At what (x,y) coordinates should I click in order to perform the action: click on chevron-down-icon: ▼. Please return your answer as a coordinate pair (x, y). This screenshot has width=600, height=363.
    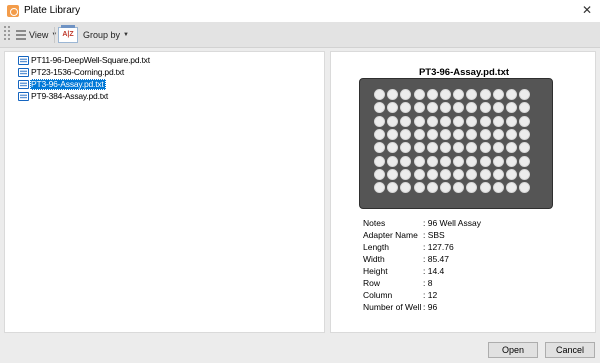
    Looking at the image, I should click on (126, 35).